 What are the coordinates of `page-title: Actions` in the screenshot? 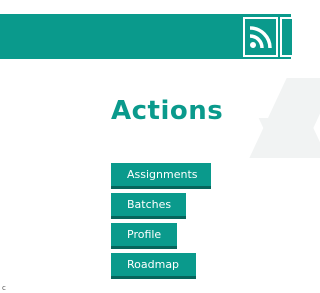 It's located at (167, 111).